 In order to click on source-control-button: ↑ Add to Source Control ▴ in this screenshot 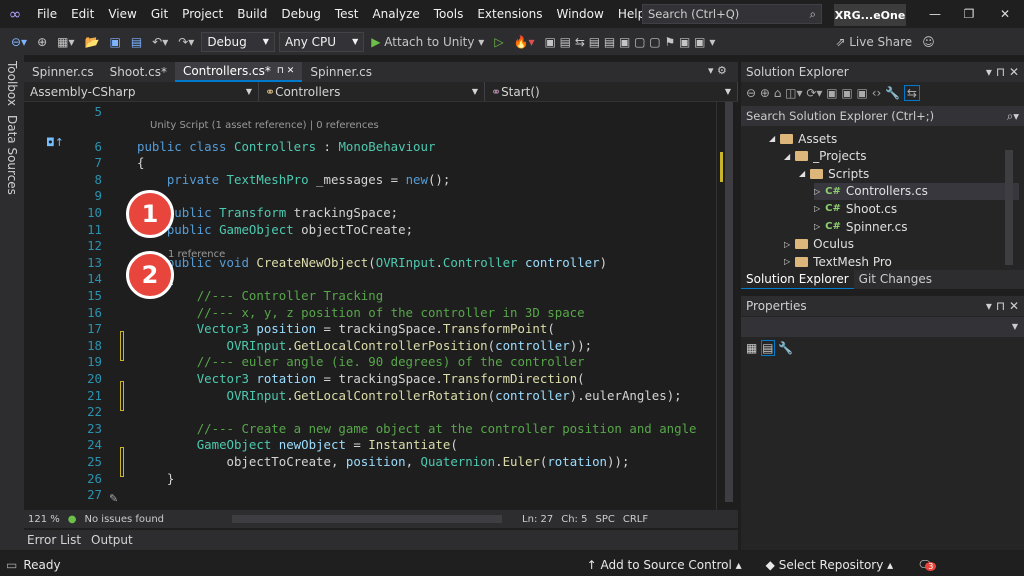, I will do `click(664, 565)`.